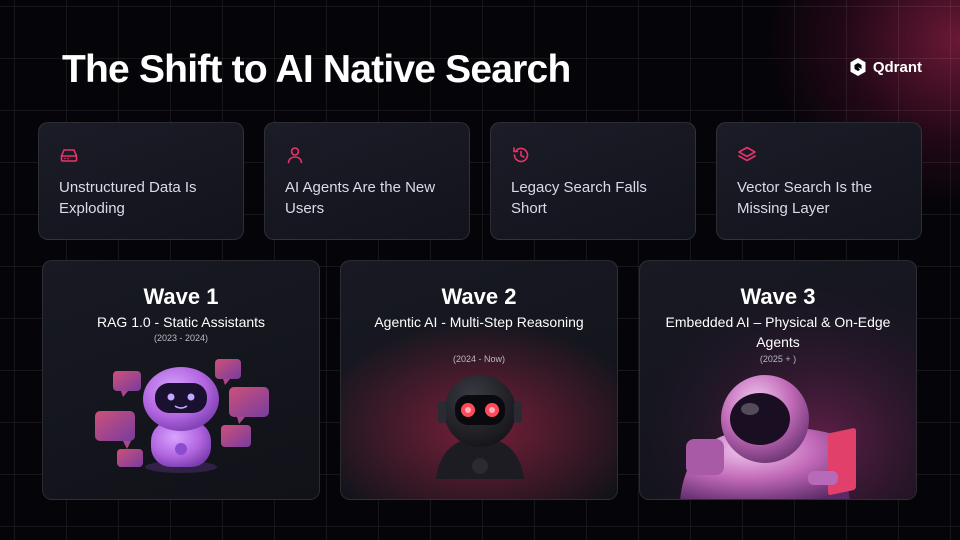 The height and width of the screenshot is (540, 960). What do you see at coordinates (181, 322) in the screenshot?
I see `wave-subtitle: RAG 1.0 - Static Assistants` at bounding box center [181, 322].